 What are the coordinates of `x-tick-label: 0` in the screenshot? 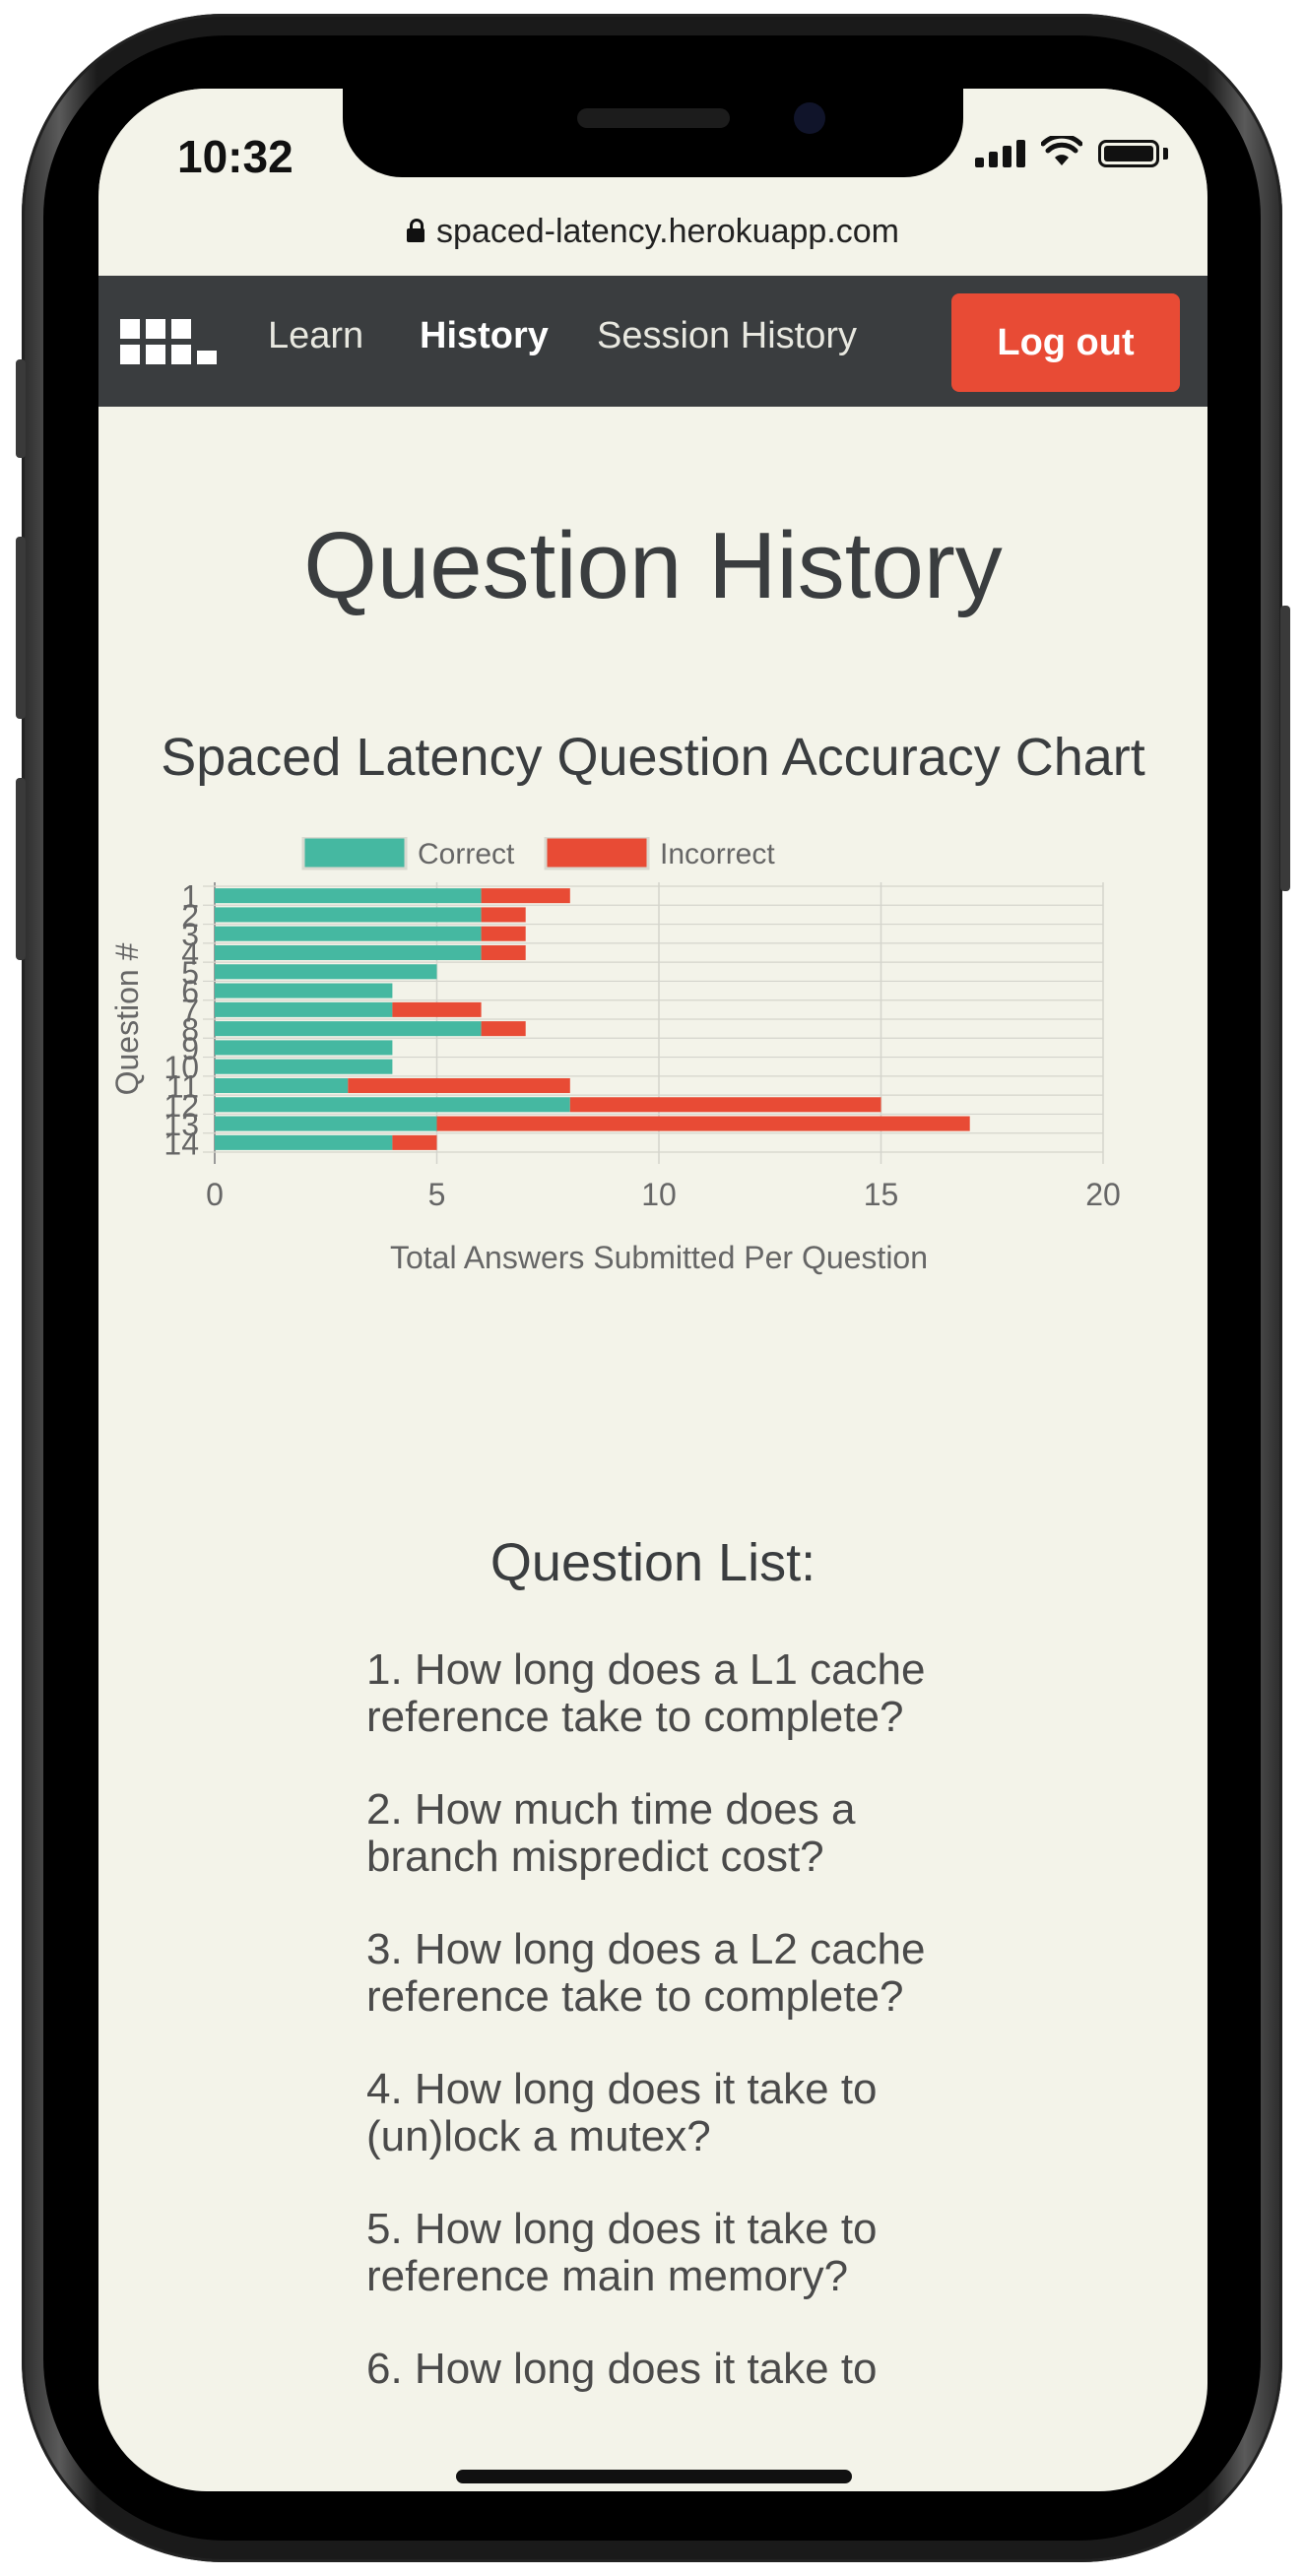 It's located at (215, 1194).